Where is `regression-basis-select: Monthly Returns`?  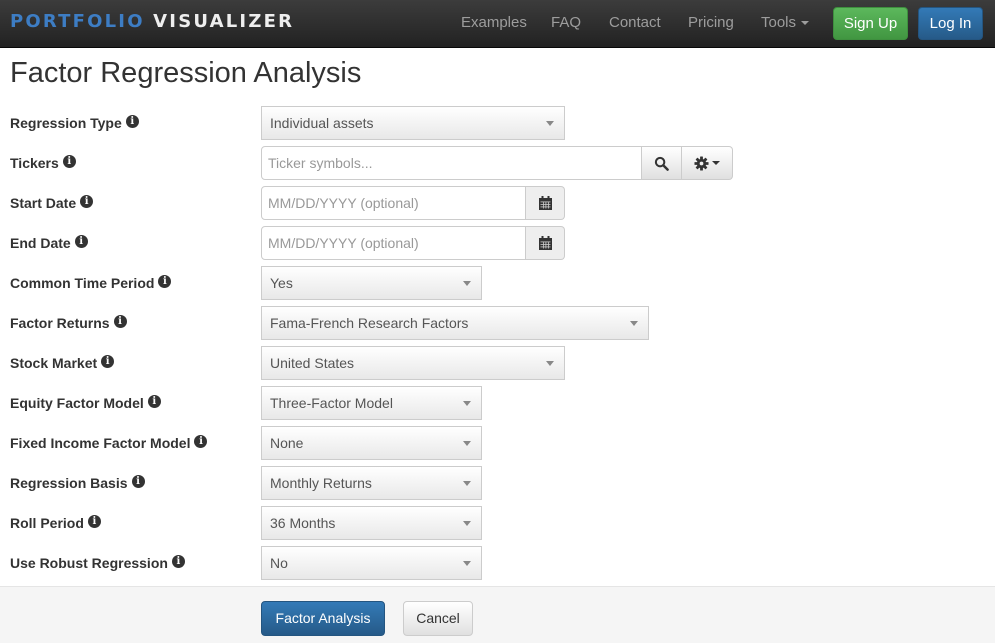 regression-basis-select: Monthly Returns is located at coordinates (371, 483).